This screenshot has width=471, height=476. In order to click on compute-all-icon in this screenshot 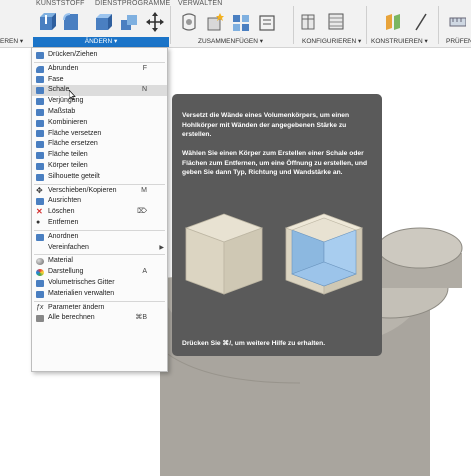, I will do `click(40, 319)`.